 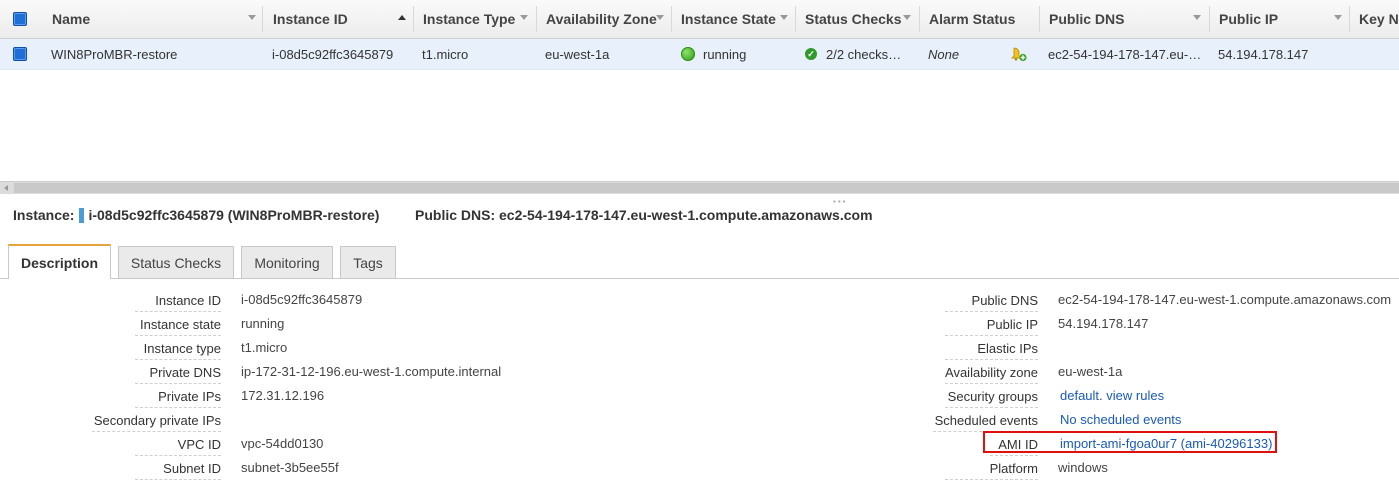 What do you see at coordinates (263, 323) in the screenshot?
I see `value-instance-state: running` at bounding box center [263, 323].